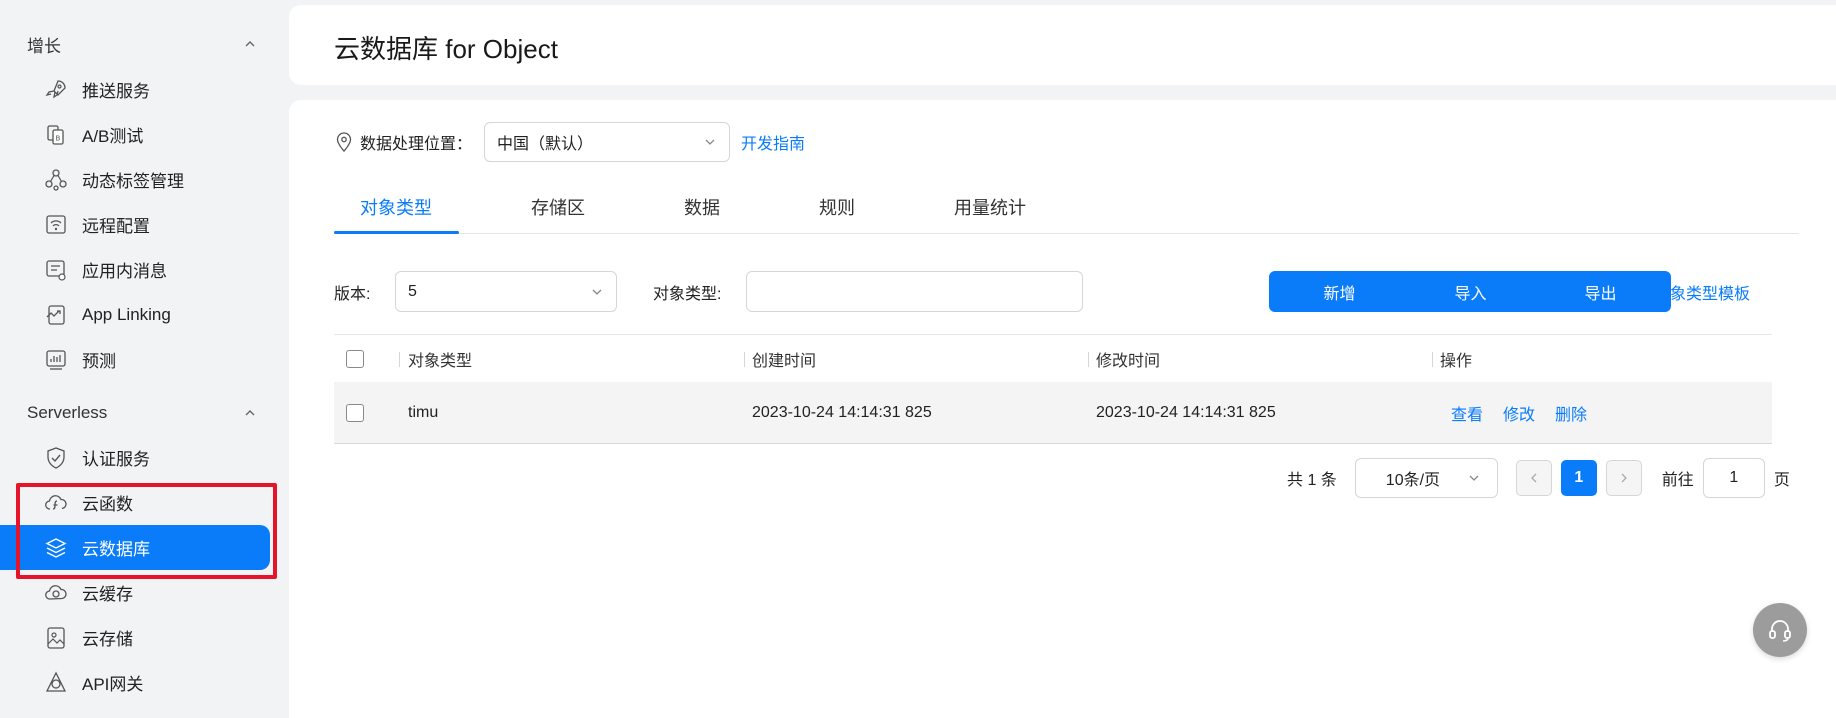  I want to click on column-header-modified: 修改时间, so click(1128, 359).